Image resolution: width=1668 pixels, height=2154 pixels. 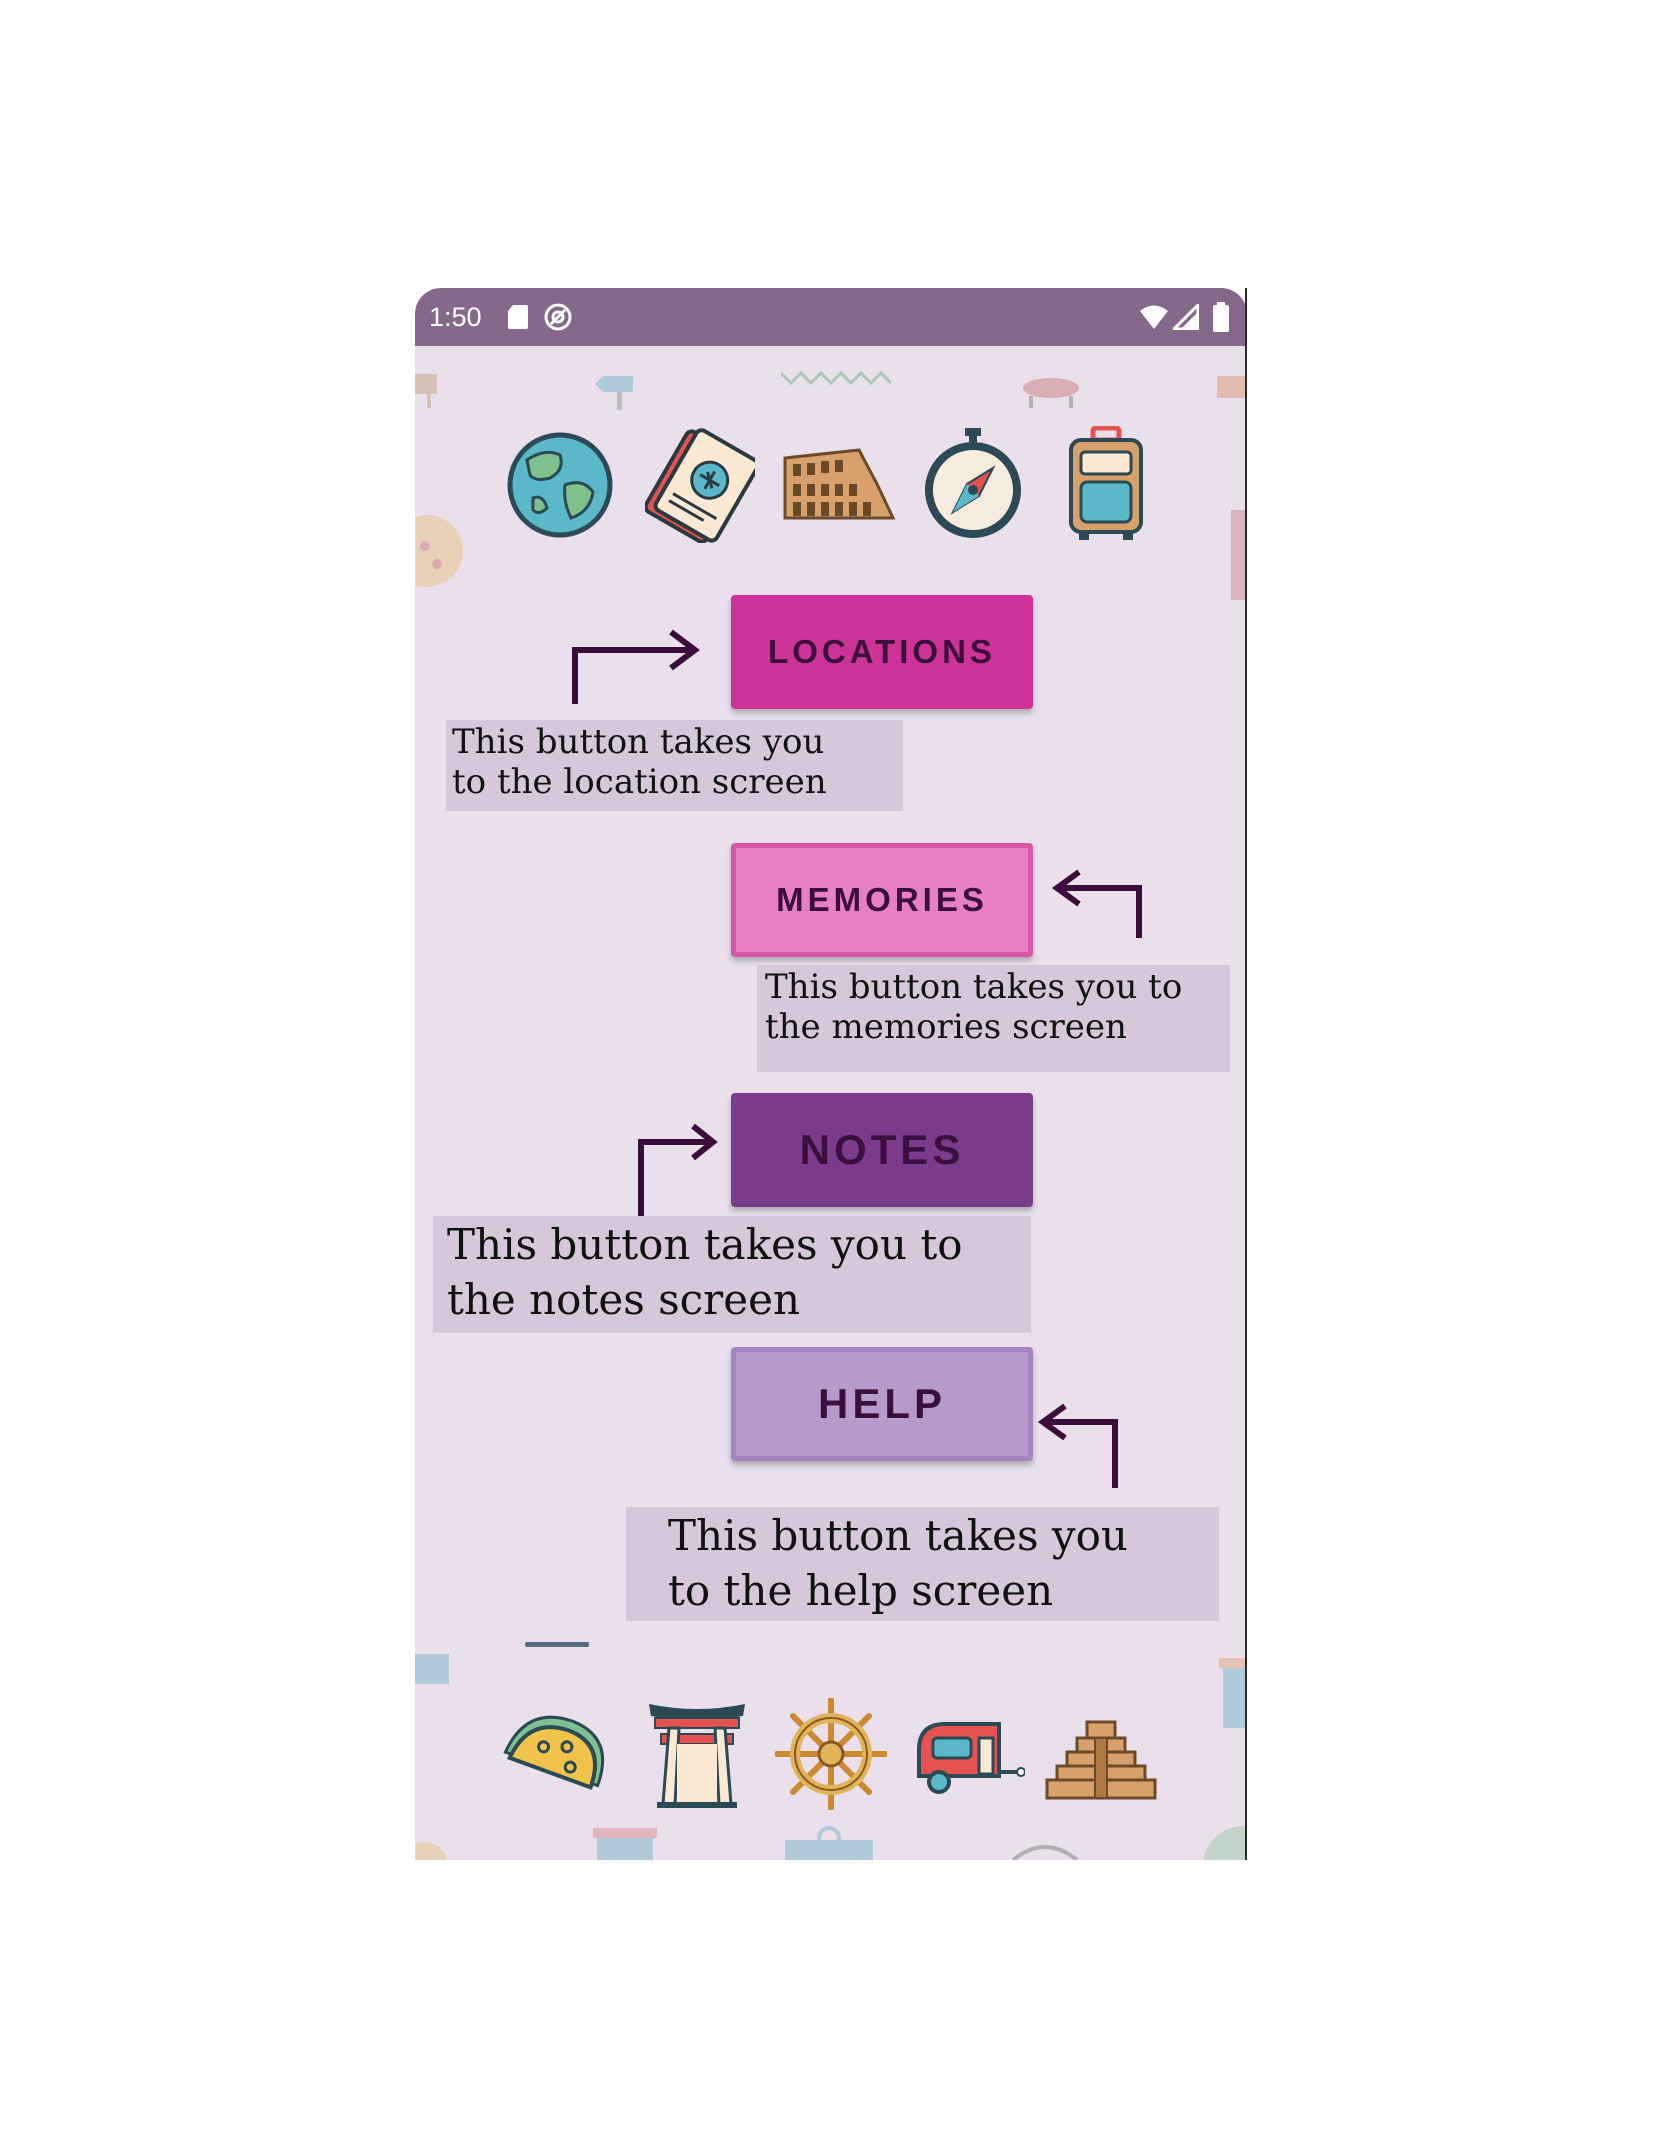 What do you see at coordinates (1221, 317) in the screenshot?
I see `battery-icon` at bounding box center [1221, 317].